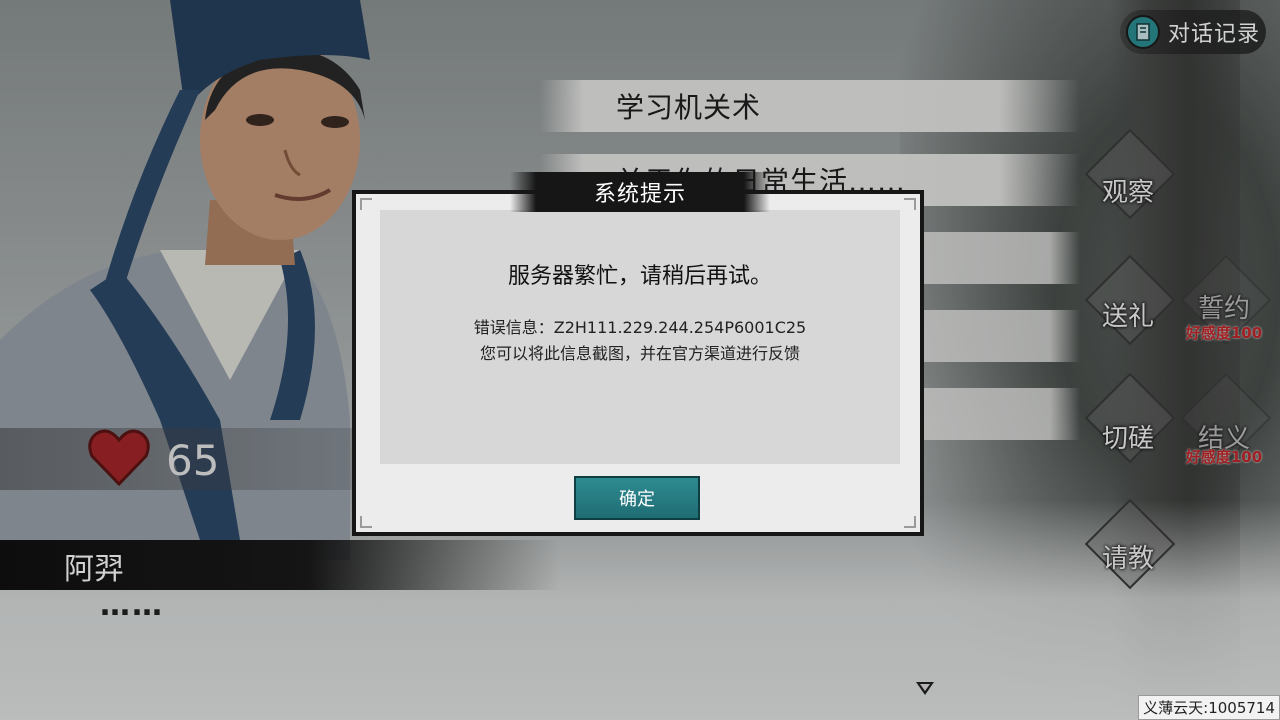 This screenshot has width=1280, height=720. Describe the element at coordinates (640, 327) in the screenshot. I see `system-dialog-error-info: 错误信息：Z2H111.229.244.254P6001C25` at that location.